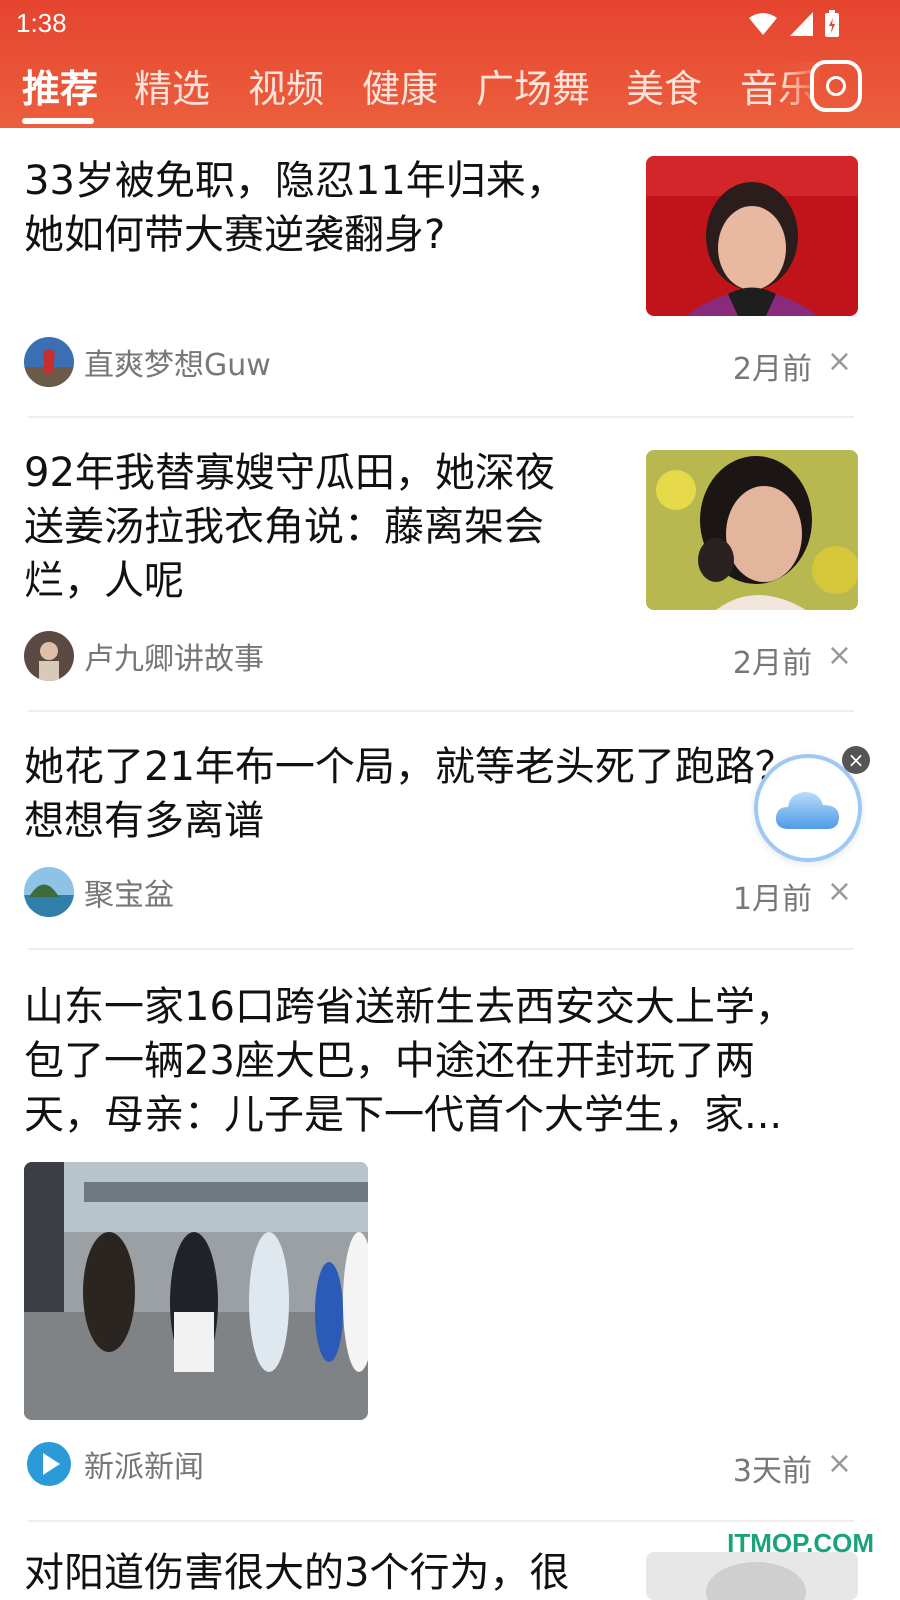 The width and height of the screenshot is (900, 1600). I want to click on article-title: 她花了21年布一个局，就等老头死了跑路？ 想想有多离谱, so click(409, 794).